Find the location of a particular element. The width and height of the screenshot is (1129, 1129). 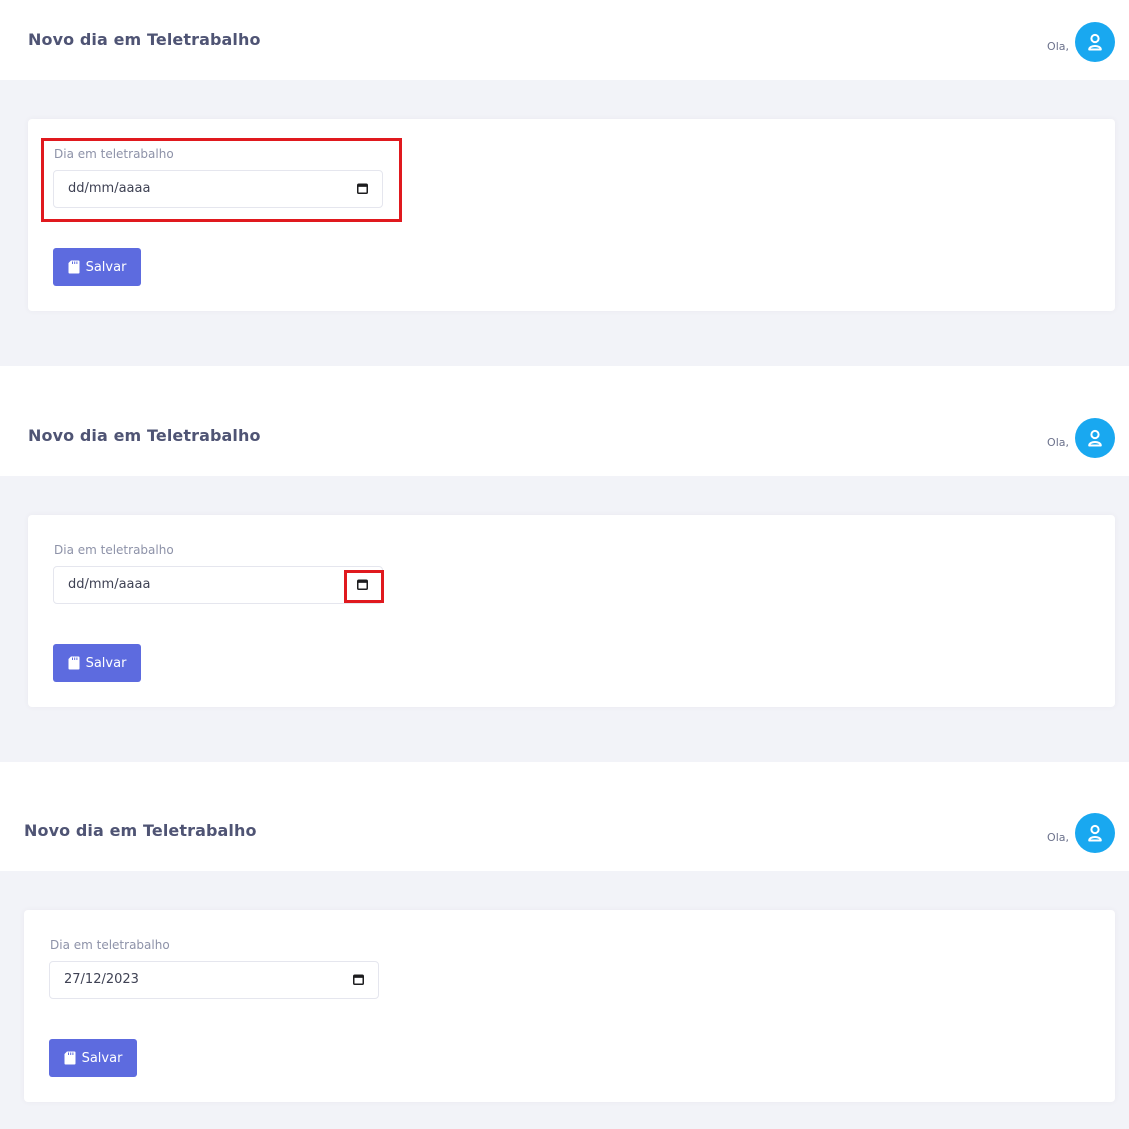

date-input-value: 27/12/2023 is located at coordinates (101, 979).